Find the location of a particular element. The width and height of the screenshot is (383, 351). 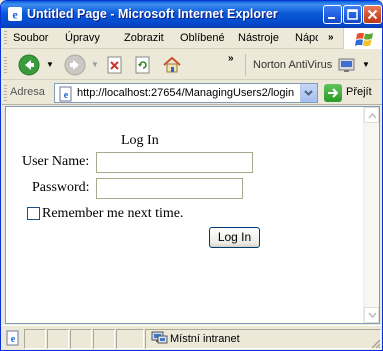

menu-tools: Nástroje is located at coordinates (258, 38).